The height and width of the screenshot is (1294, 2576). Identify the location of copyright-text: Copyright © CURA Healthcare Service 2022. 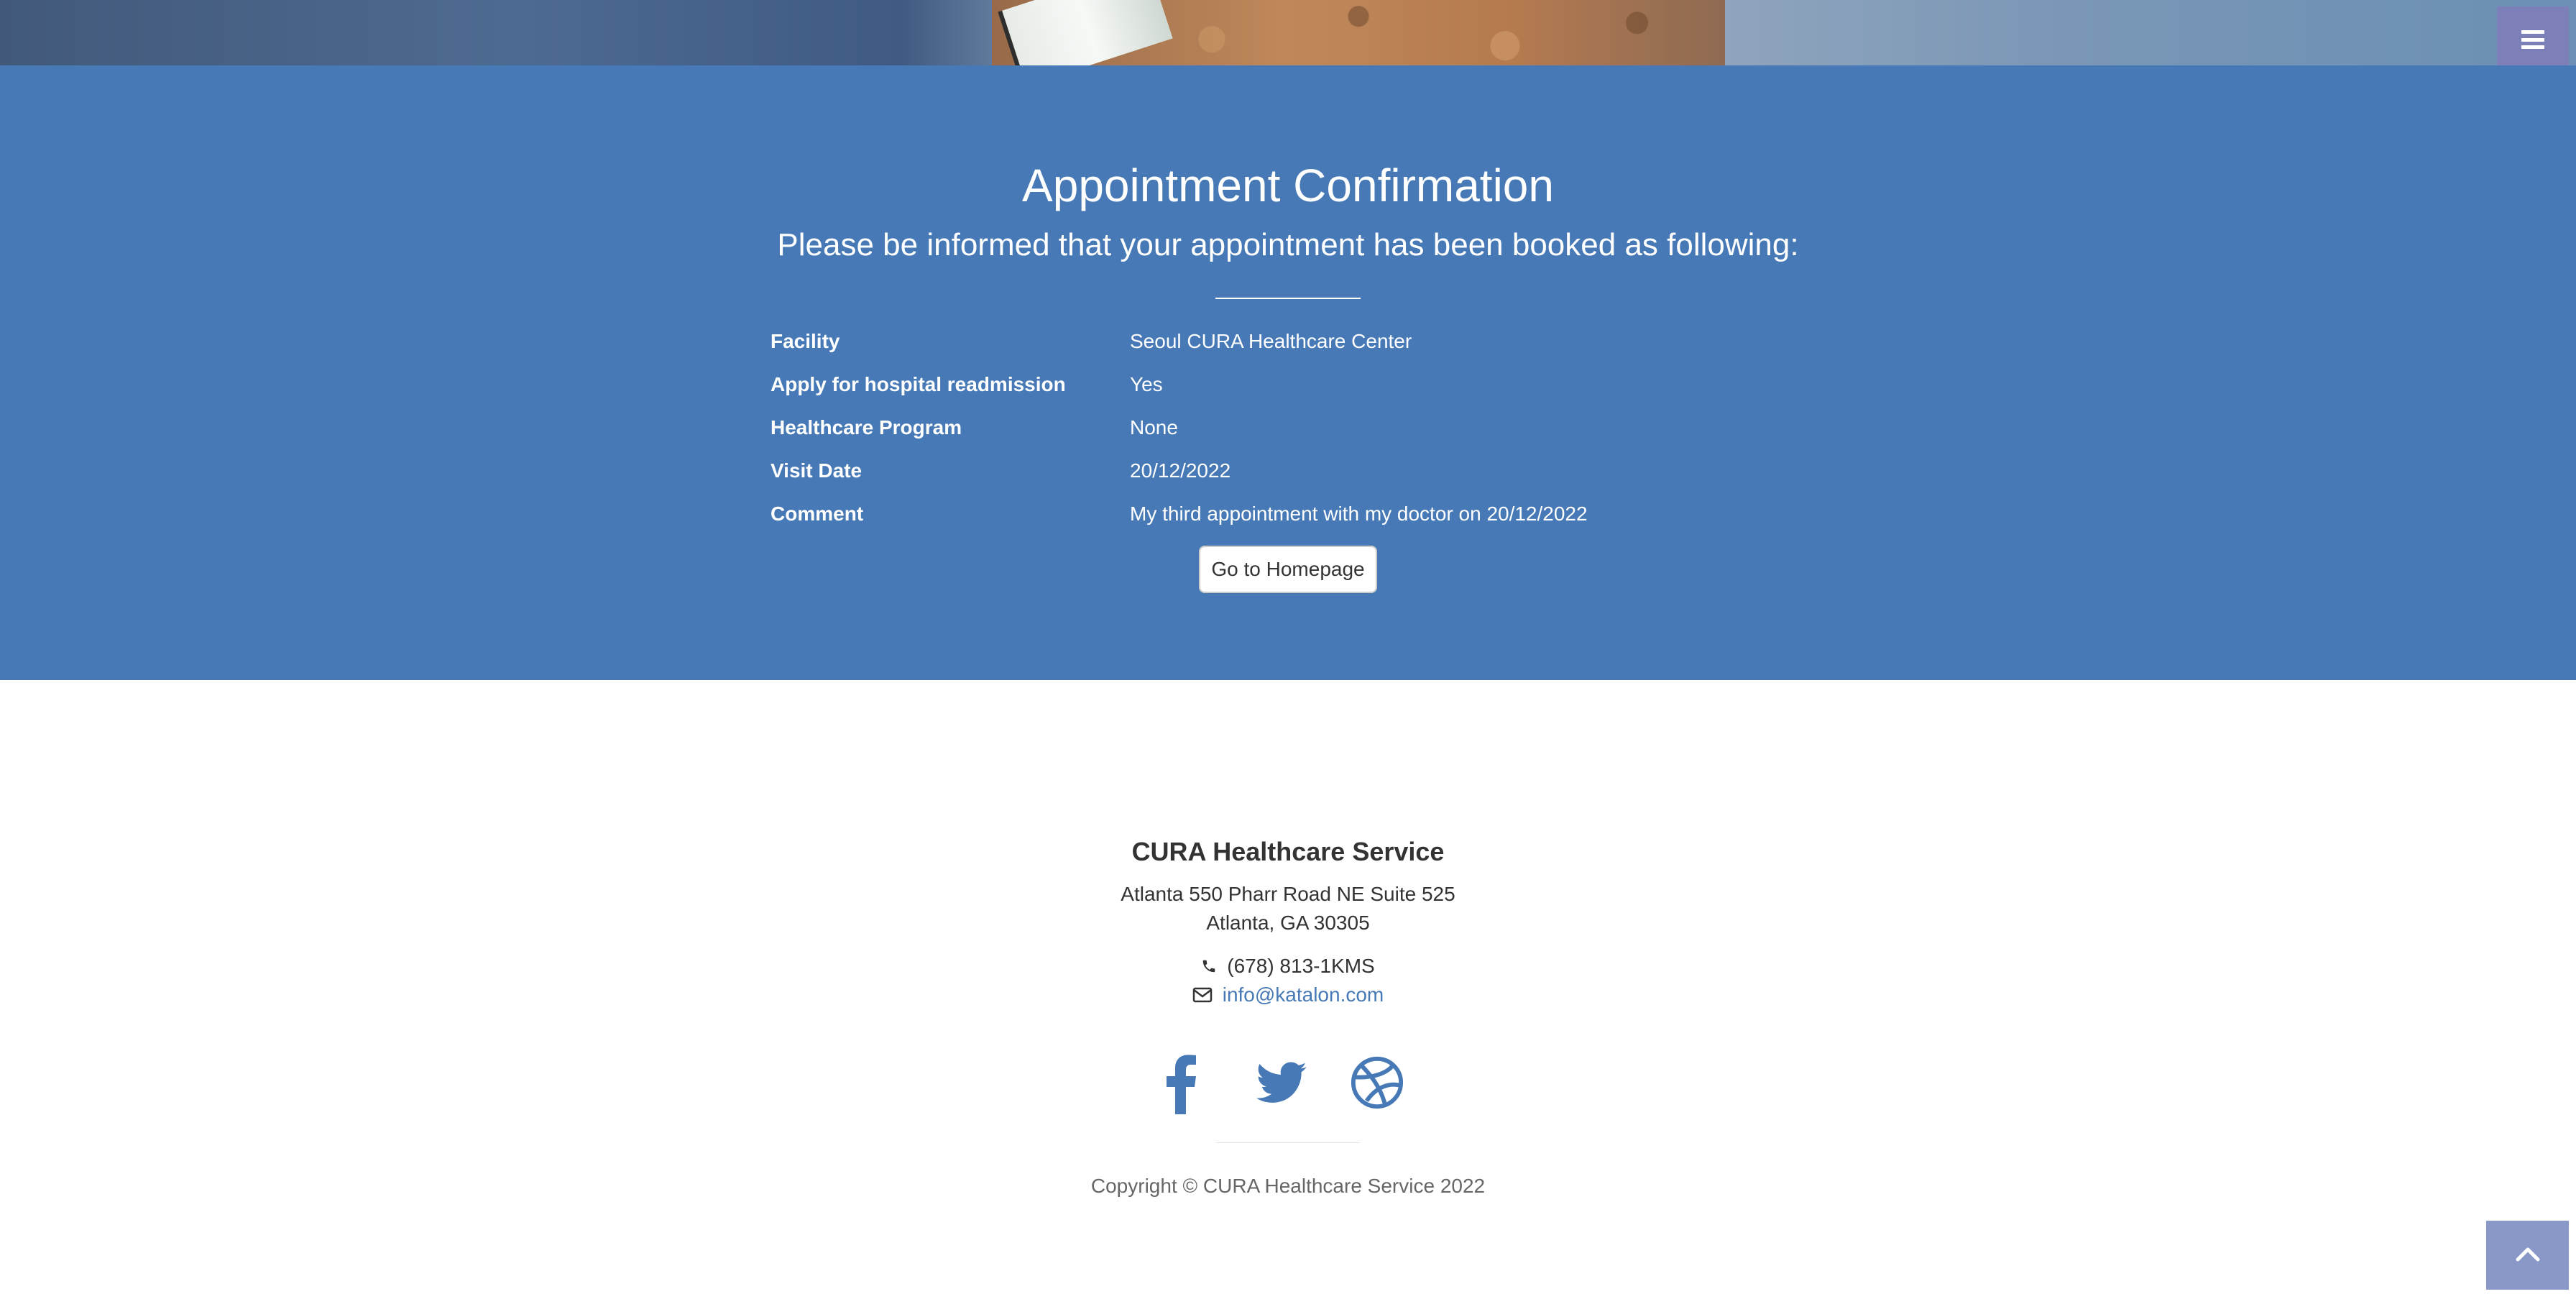
(1288, 1186).